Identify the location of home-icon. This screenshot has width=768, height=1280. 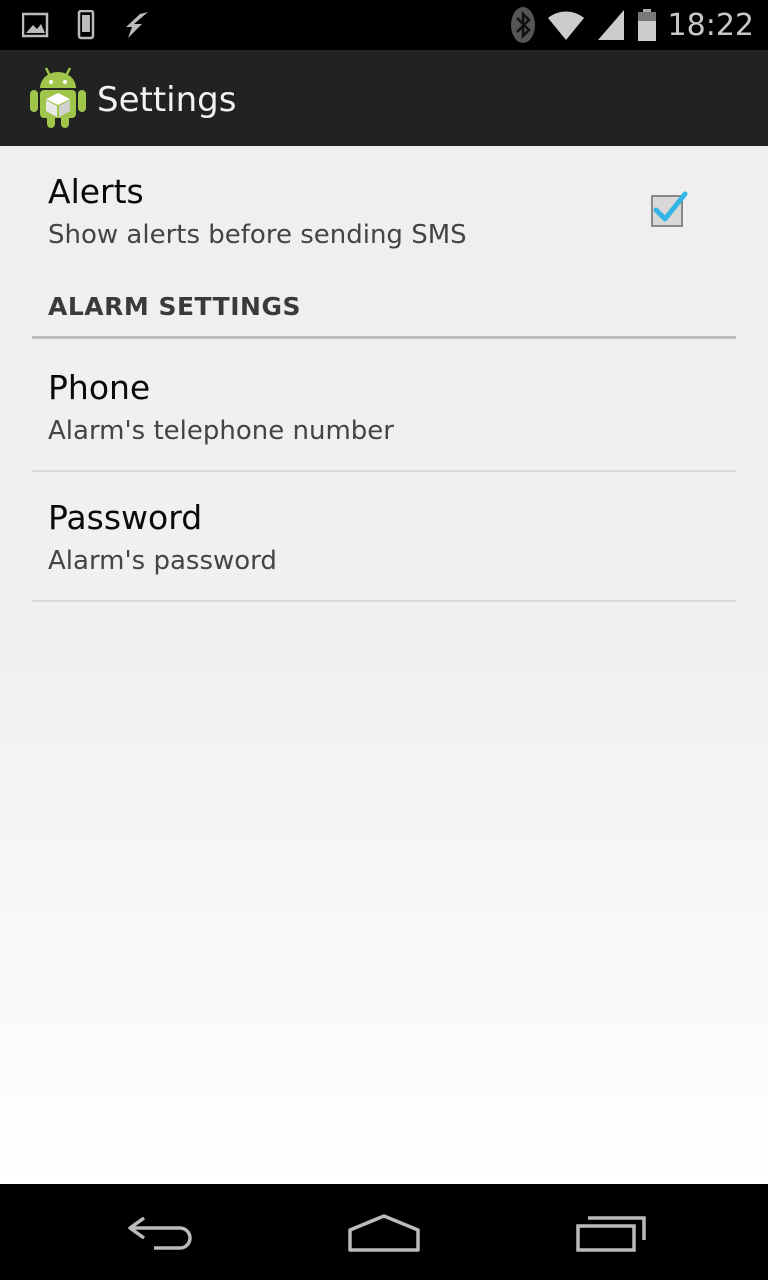
(384, 1233).